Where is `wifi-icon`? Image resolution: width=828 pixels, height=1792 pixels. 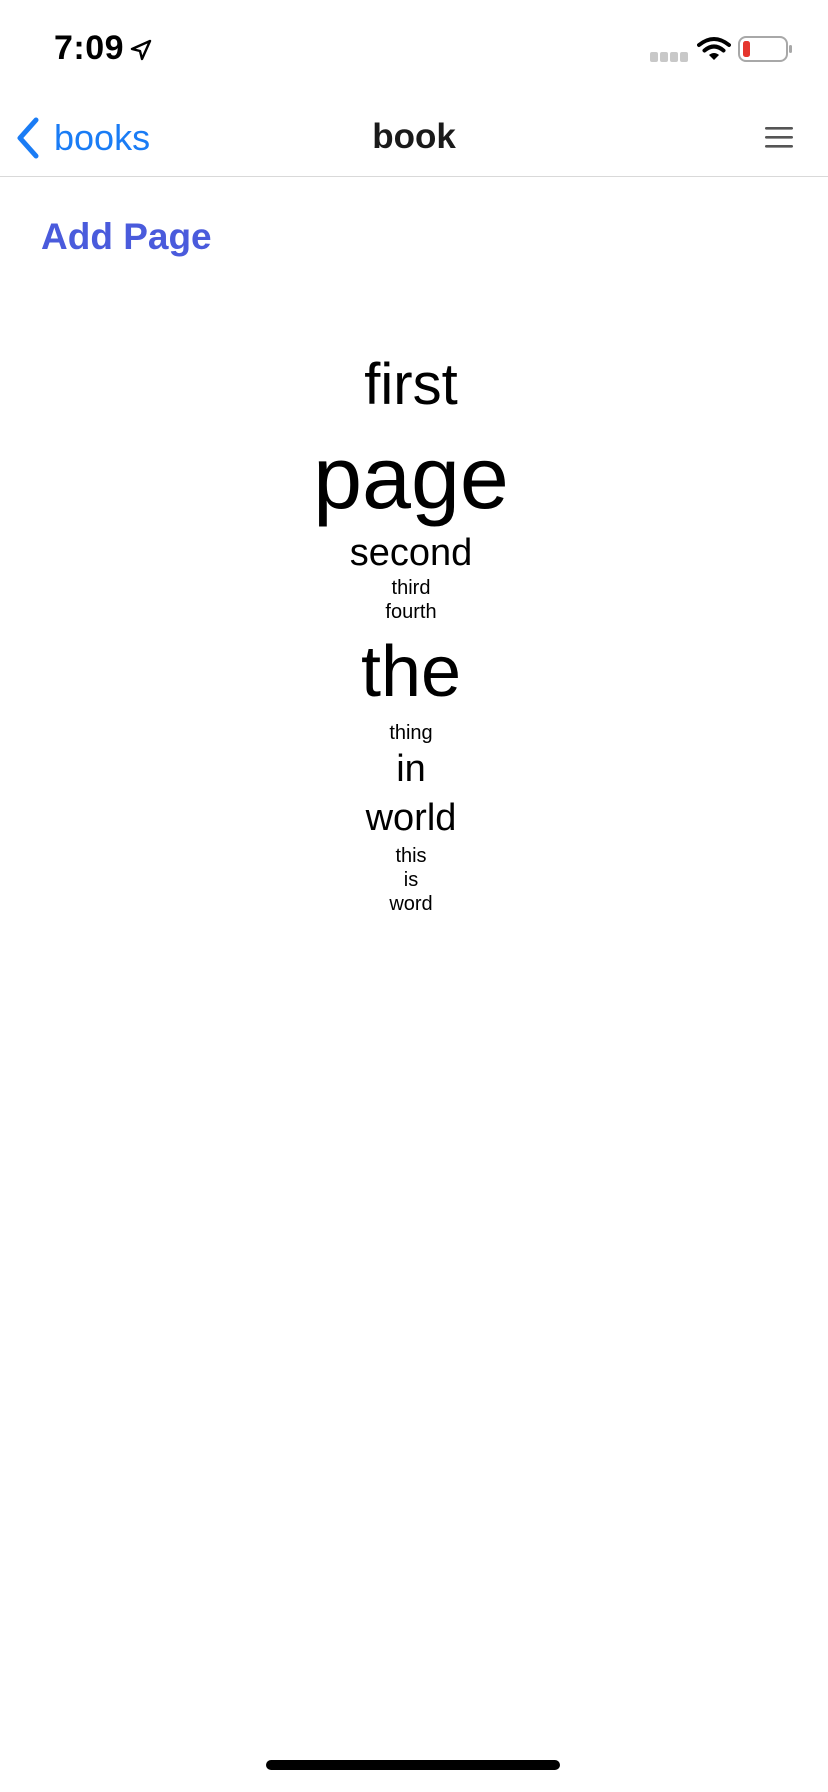 wifi-icon is located at coordinates (714, 48).